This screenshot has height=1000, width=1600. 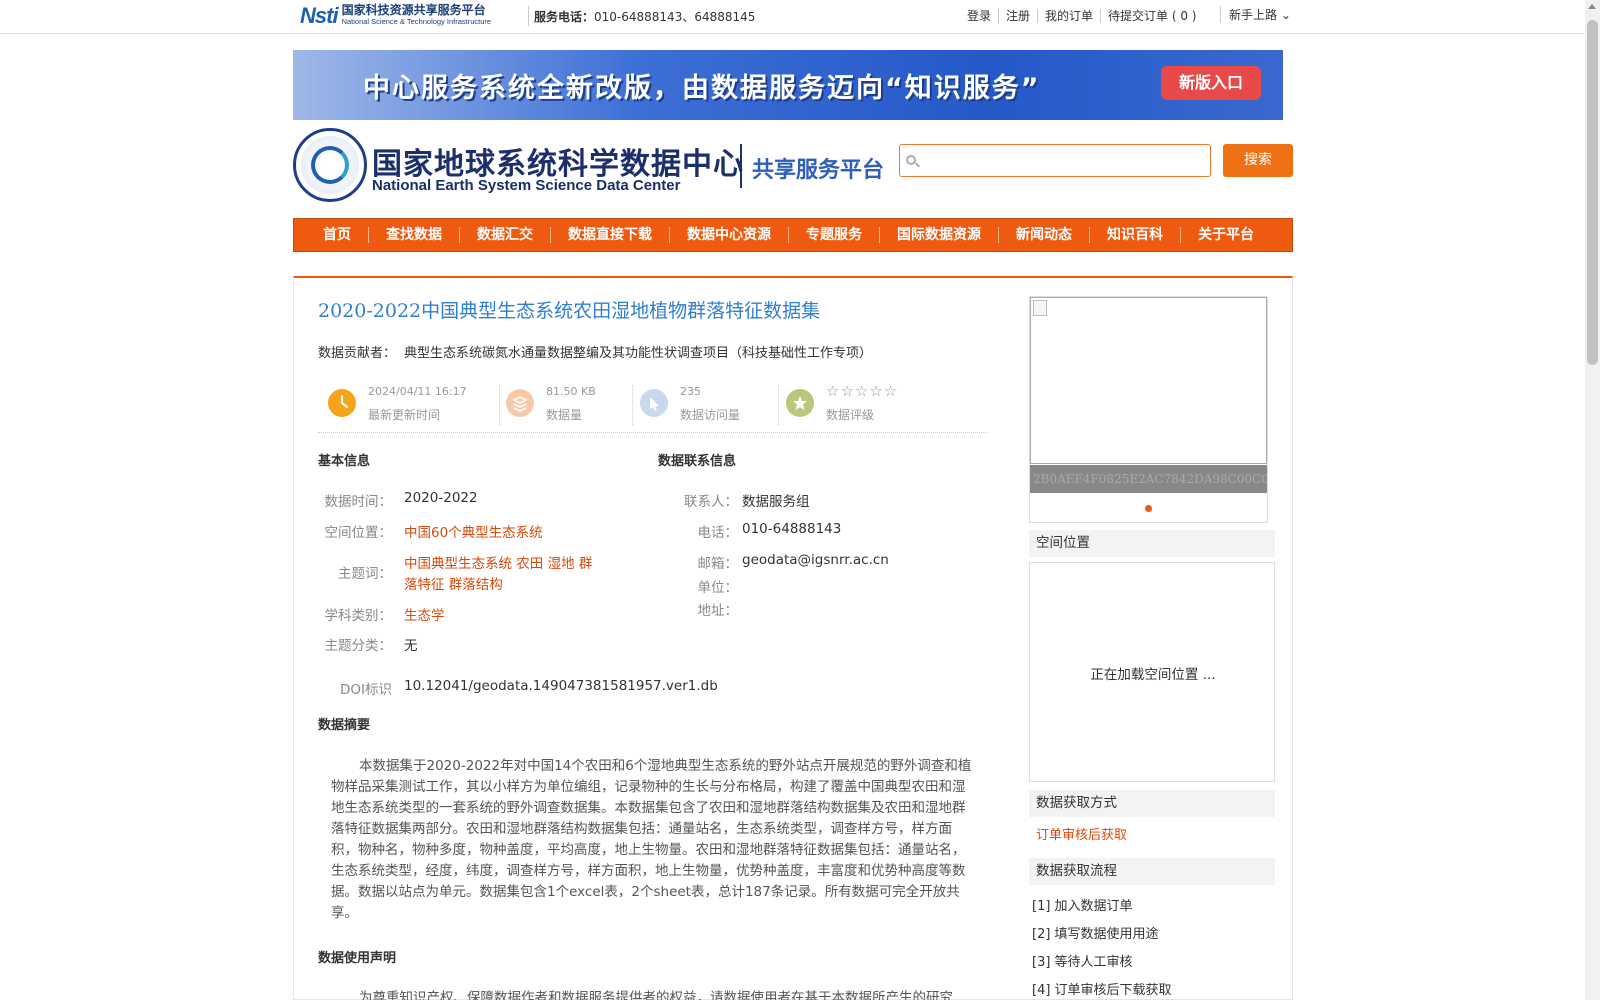 What do you see at coordinates (357, 958) in the screenshot?
I see `usage-statement-heading: 数据使用声明` at bounding box center [357, 958].